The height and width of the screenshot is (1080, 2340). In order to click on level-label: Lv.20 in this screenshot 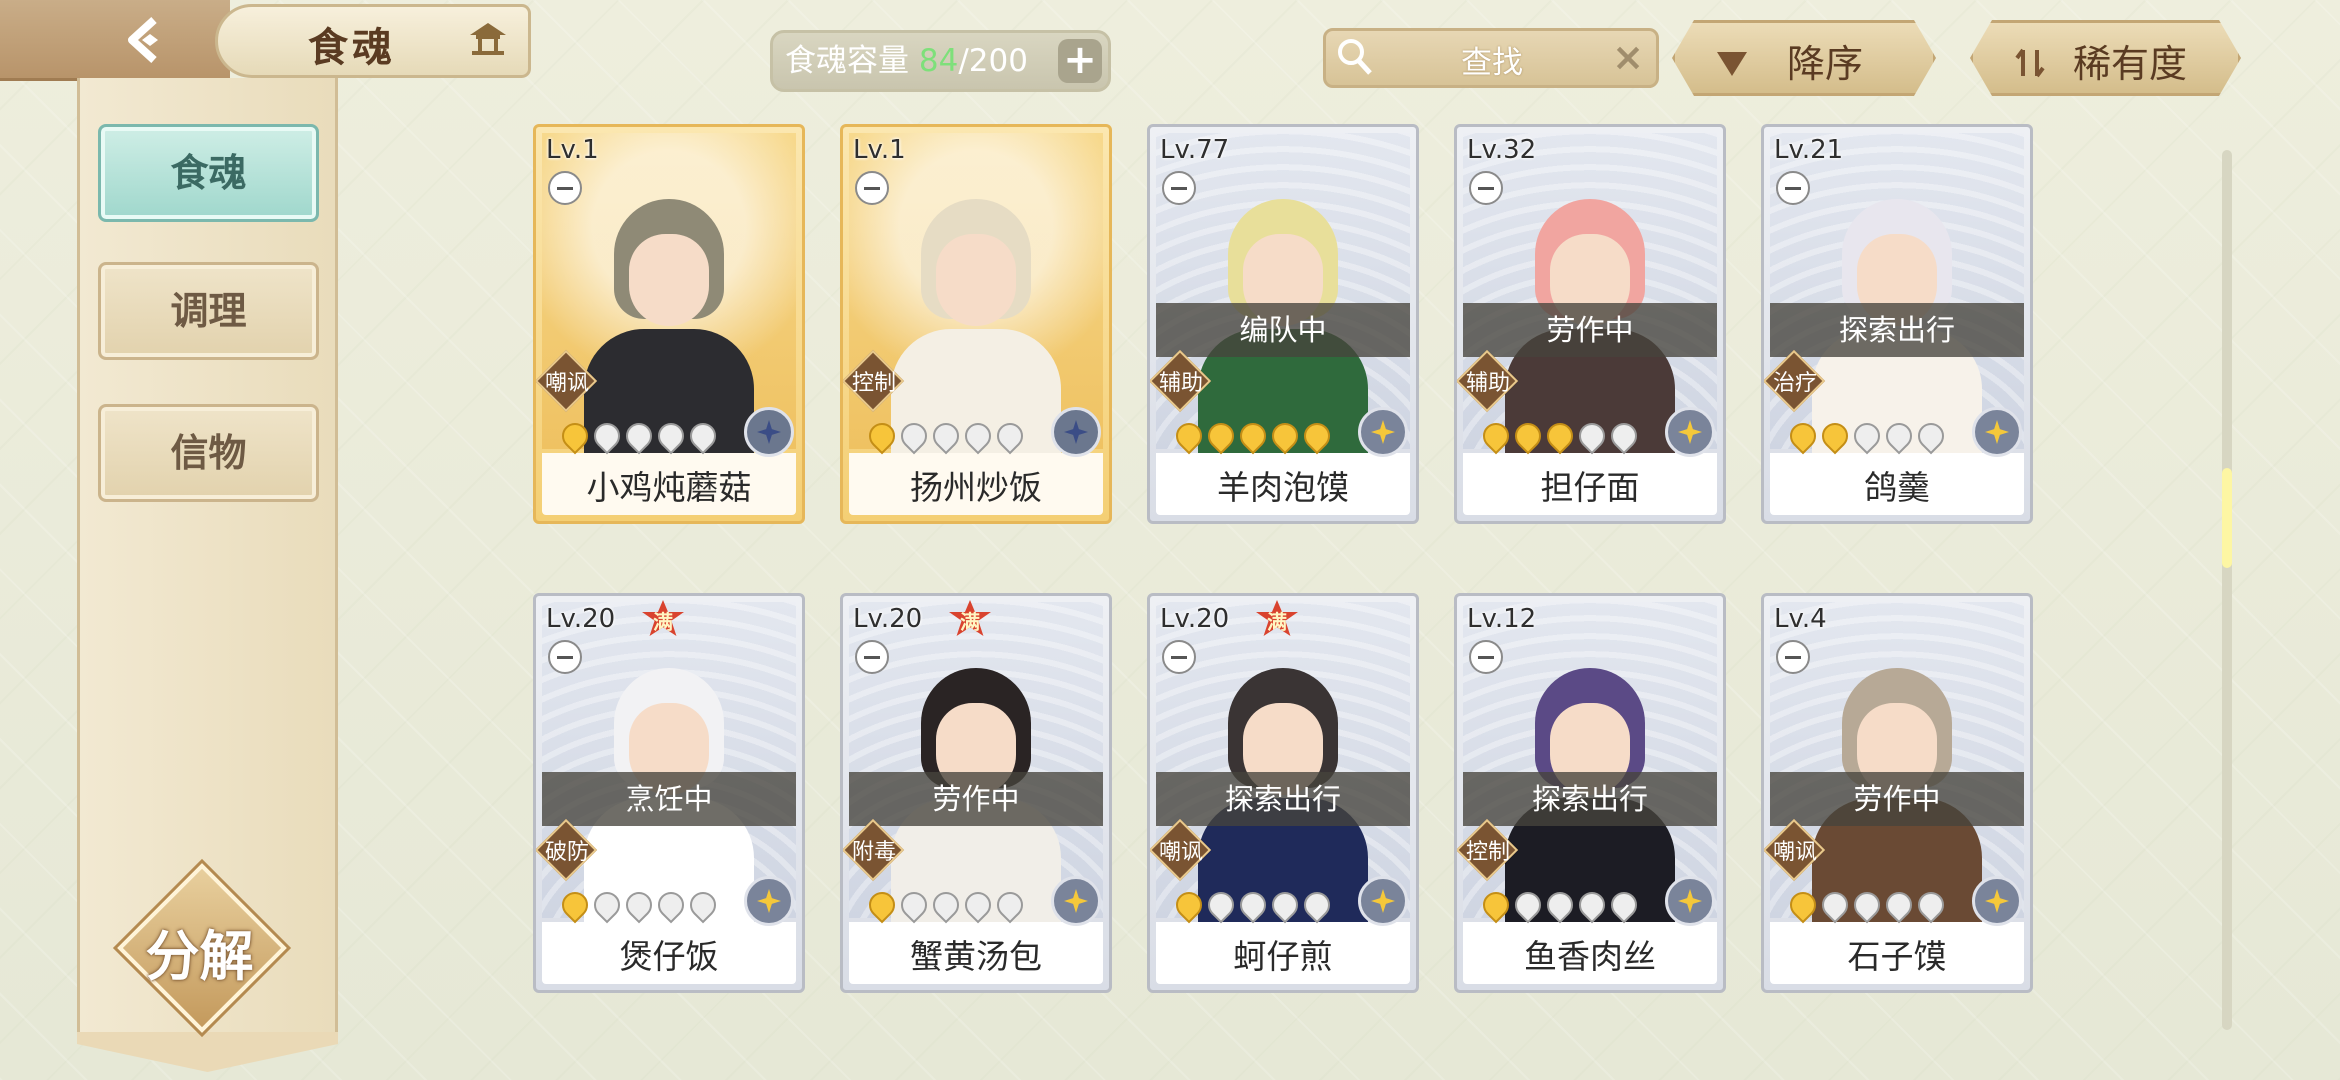, I will do `click(581, 619)`.